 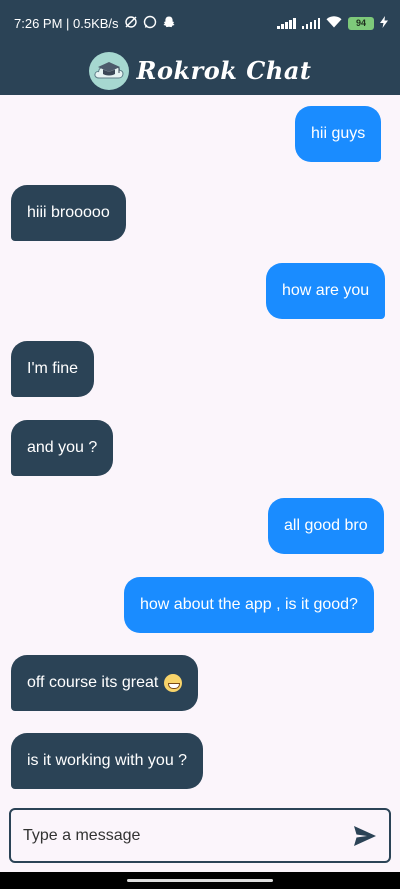 I want to click on message-text: how about the app , is it good?, so click(x=249, y=604).